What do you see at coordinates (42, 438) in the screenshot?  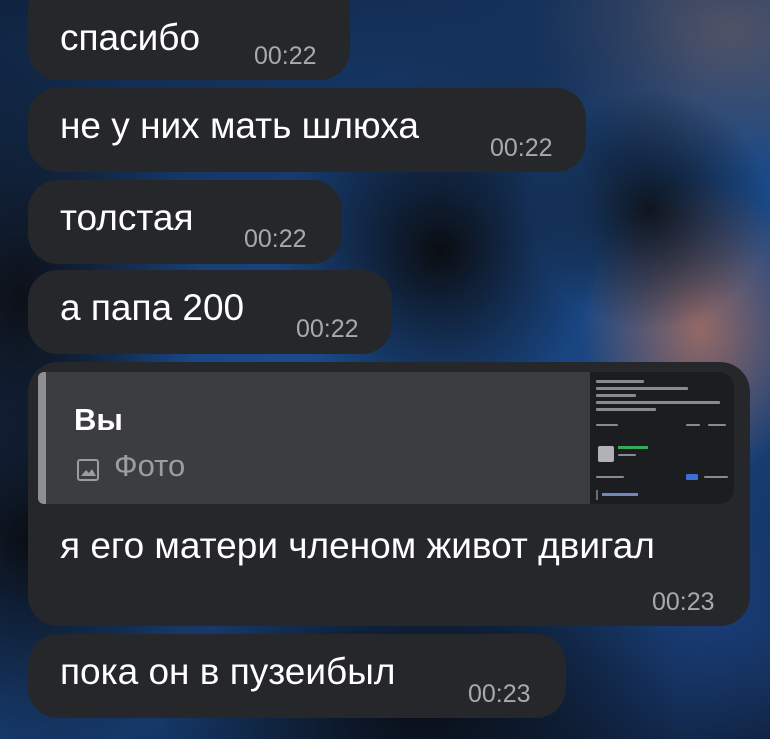 I see `reply-accent-bar` at bounding box center [42, 438].